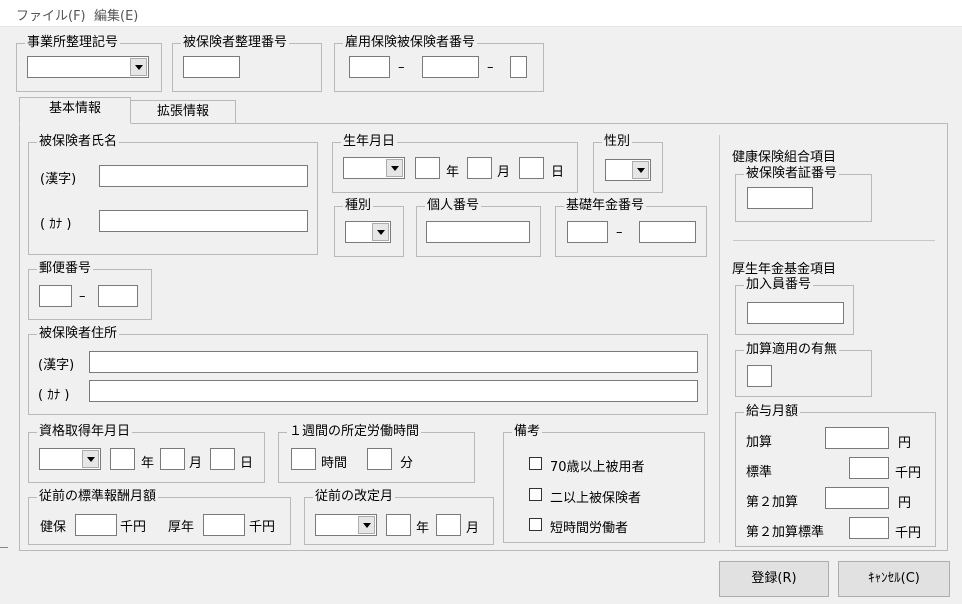 This screenshot has width=962, height=604. I want to click on name-kana-input, so click(203, 221).